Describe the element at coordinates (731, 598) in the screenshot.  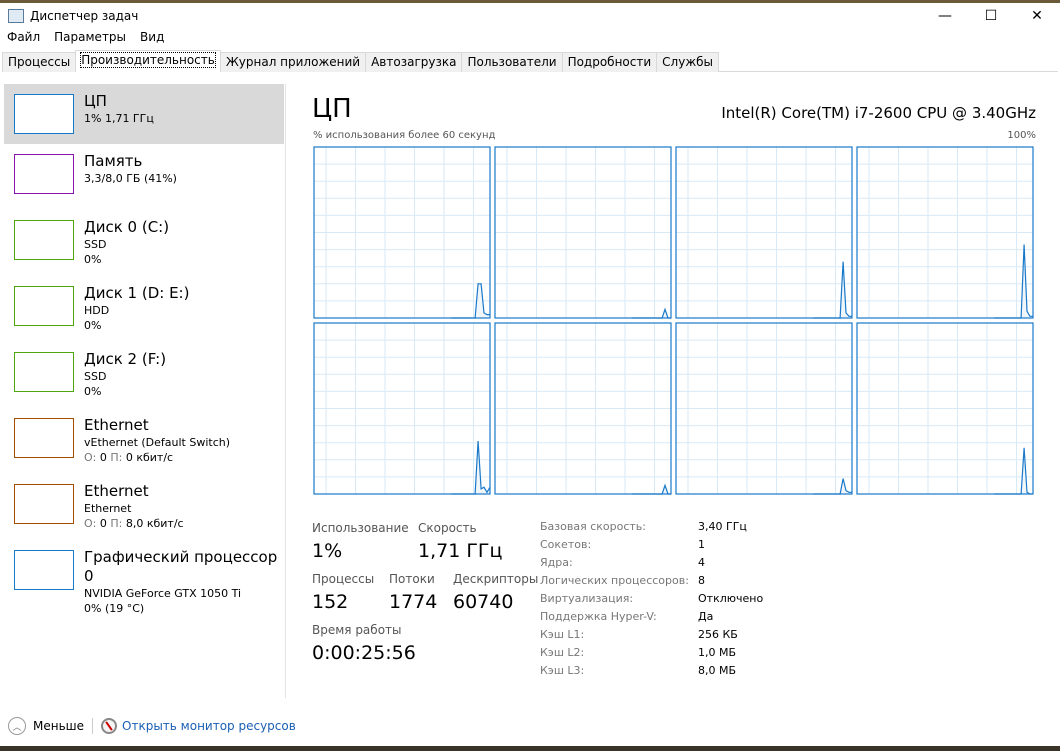
I see `spec-value: Отключено` at that location.